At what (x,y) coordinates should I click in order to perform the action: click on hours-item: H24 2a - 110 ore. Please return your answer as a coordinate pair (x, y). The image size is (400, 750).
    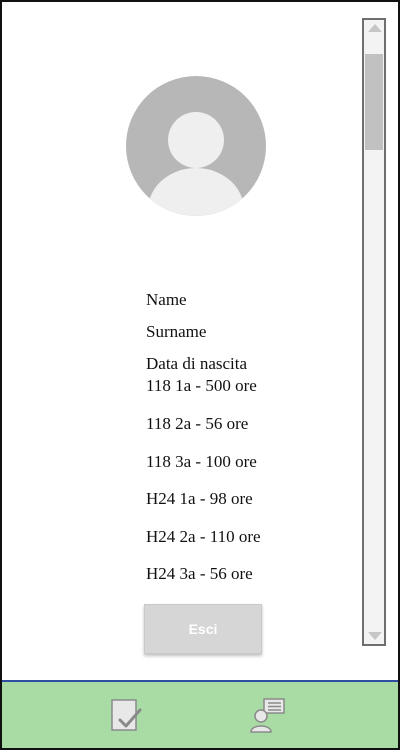
    Looking at the image, I should click on (203, 536).